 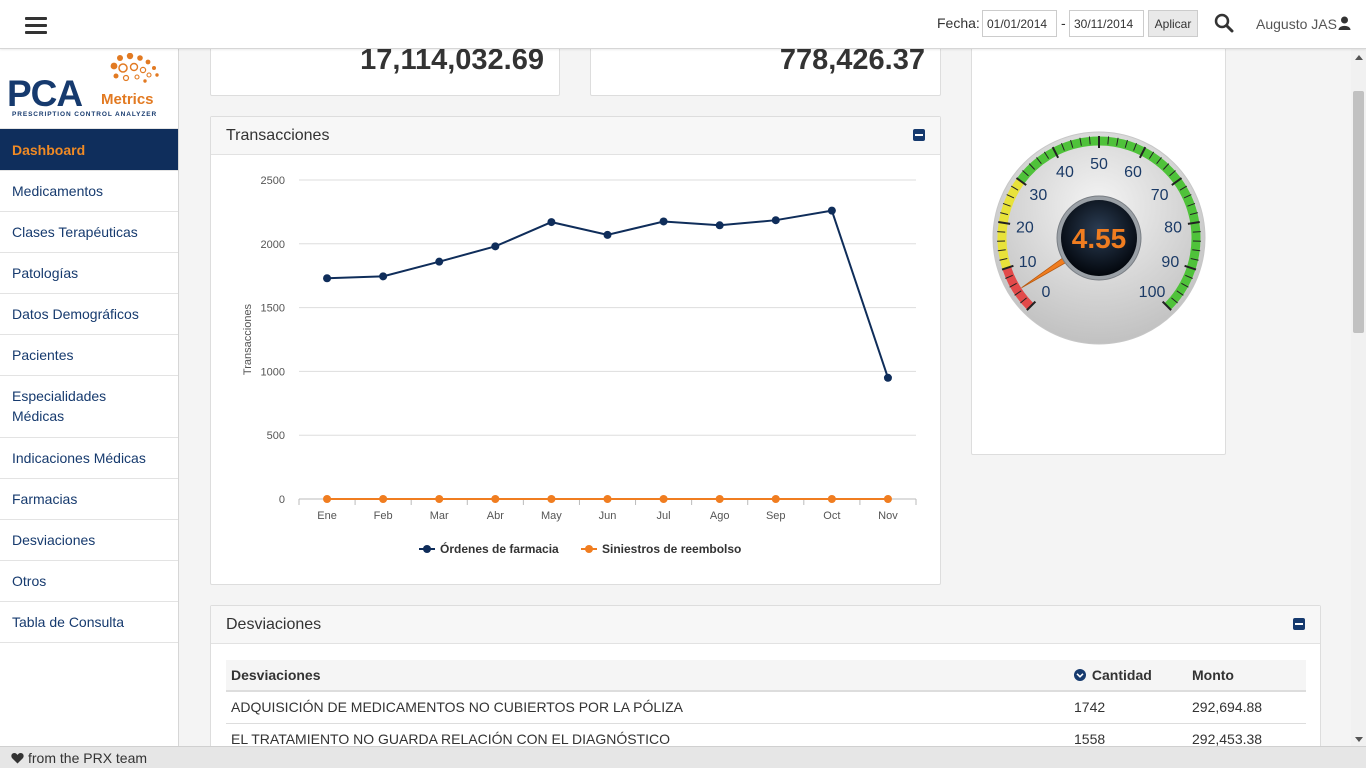 What do you see at coordinates (89, 458) in the screenshot?
I see `sidebar-item-indicaciones-medicas: Indicaciones Médicas` at bounding box center [89, 458].